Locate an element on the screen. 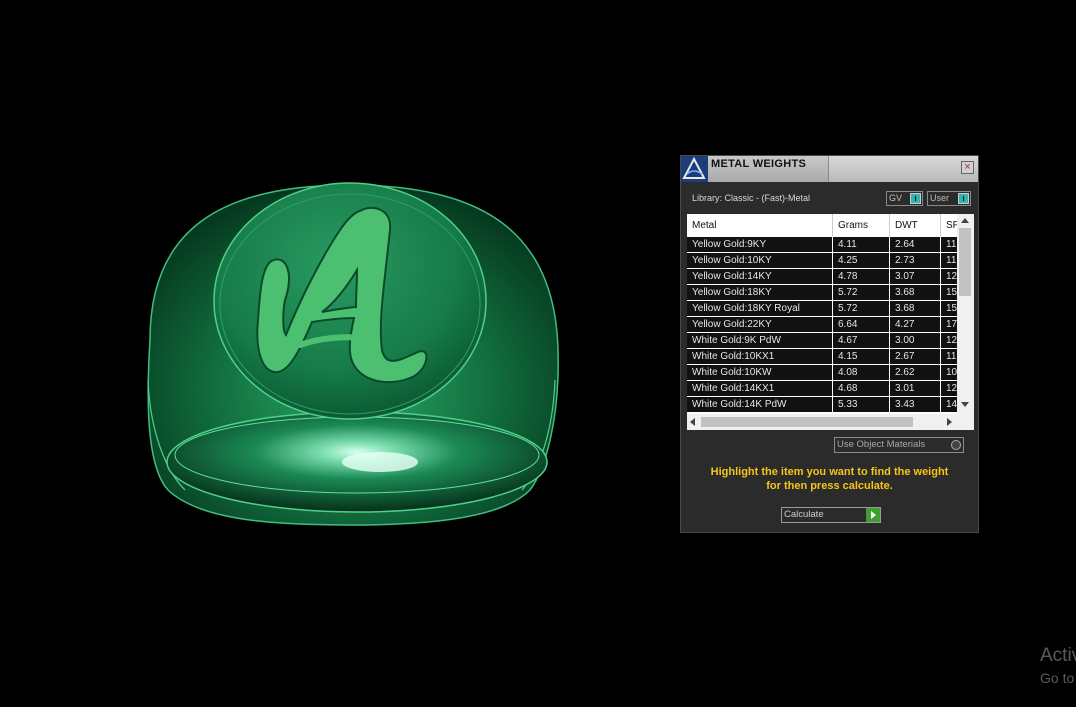 This screenshot has height=707, width=1076. dwt-cell: 2.62 is located at coordinates (915, 372).